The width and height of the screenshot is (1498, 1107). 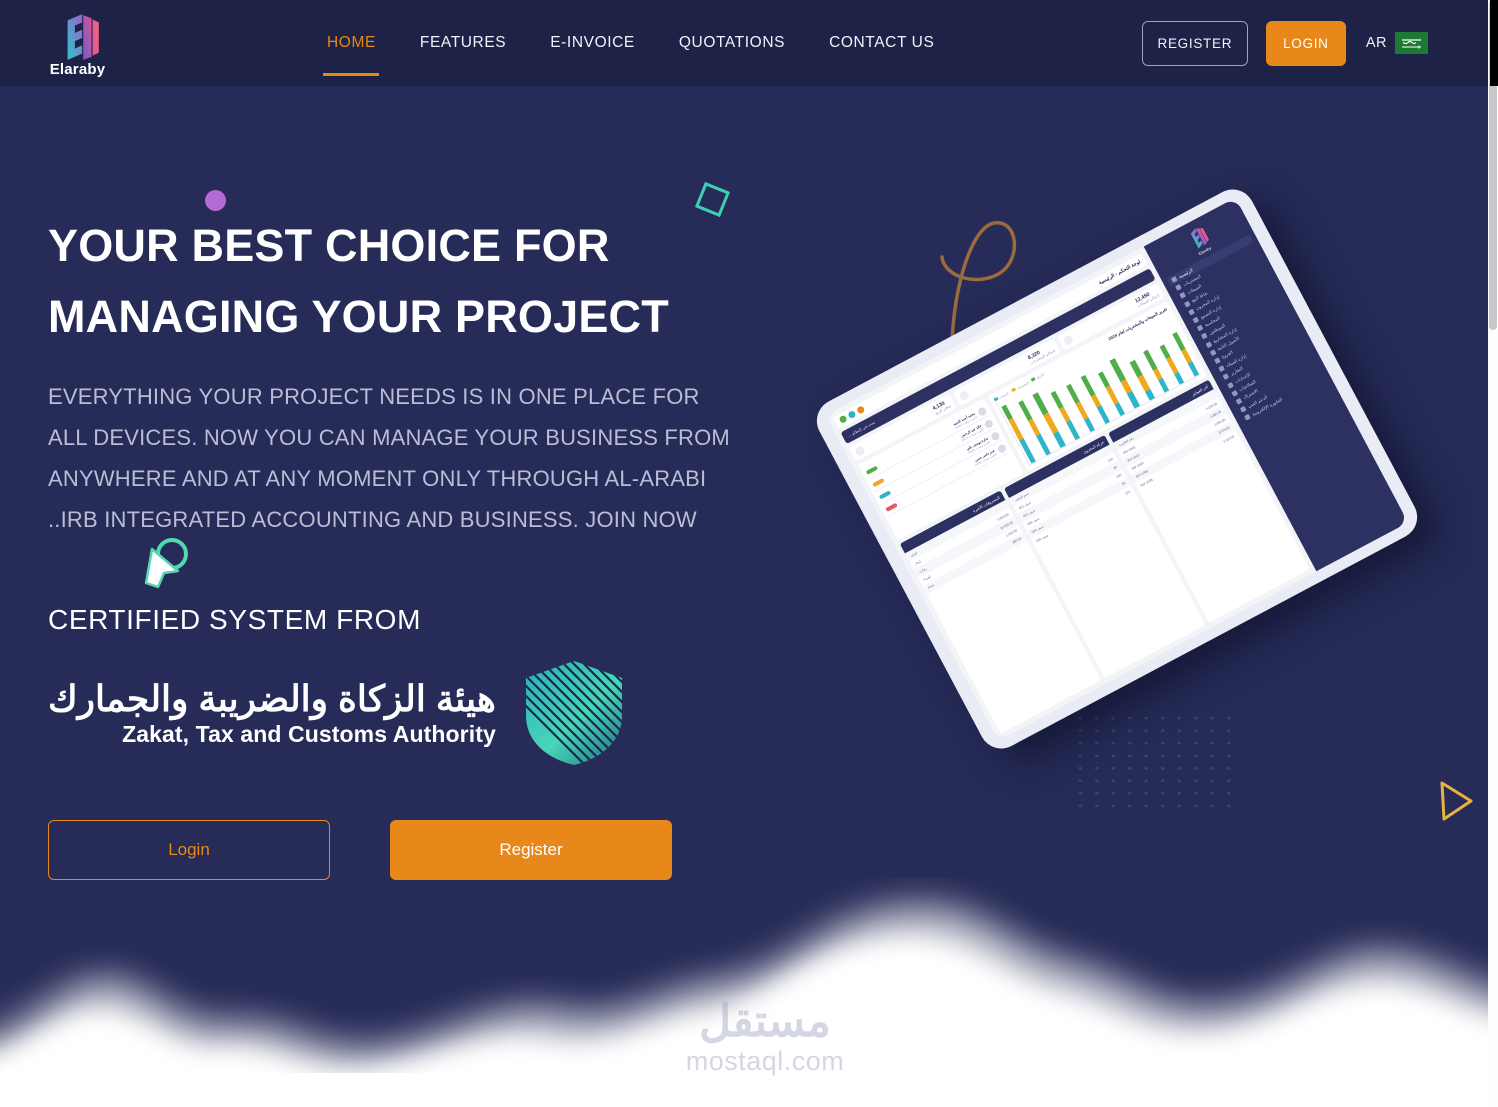 What do you see at coordinates (1127, 492) in the screenshot?
I see `tablet-table-cell: 175` at bounding box center [1127, 492].